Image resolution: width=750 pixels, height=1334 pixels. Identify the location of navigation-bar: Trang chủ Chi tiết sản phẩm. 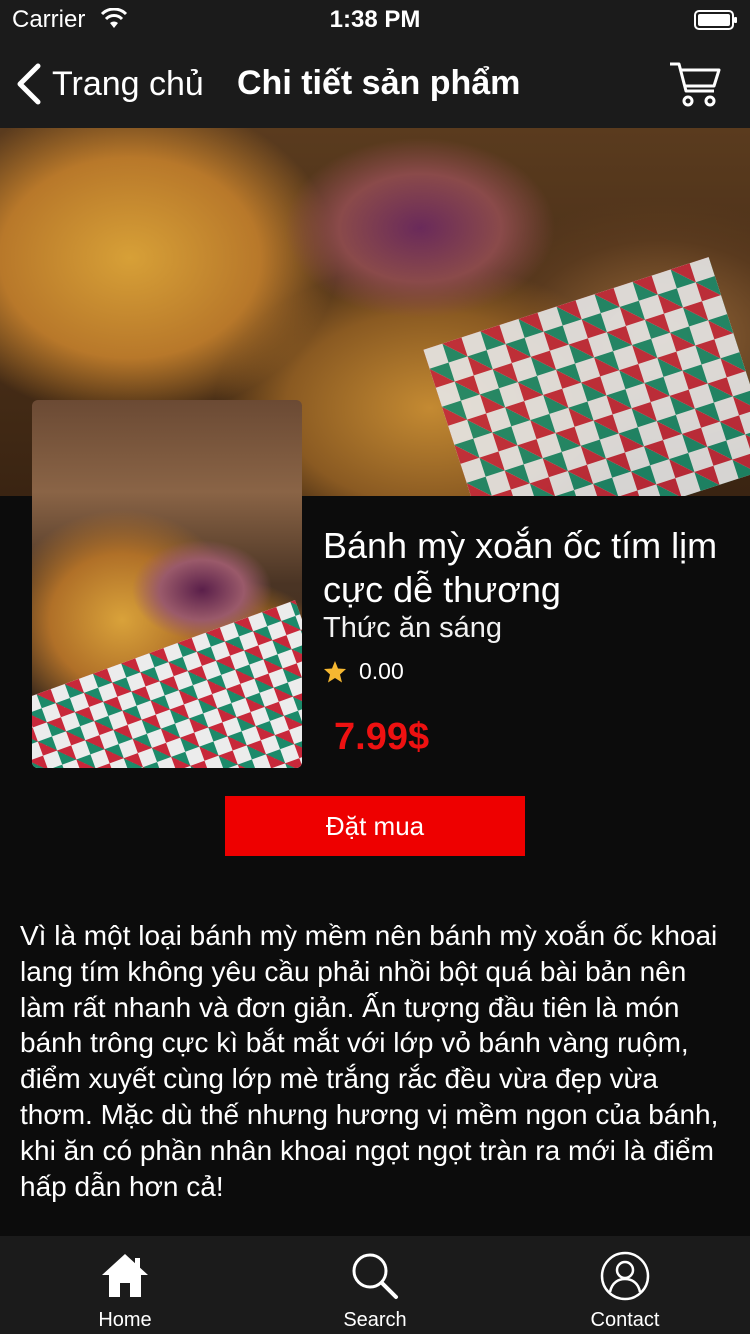
(375, 84).